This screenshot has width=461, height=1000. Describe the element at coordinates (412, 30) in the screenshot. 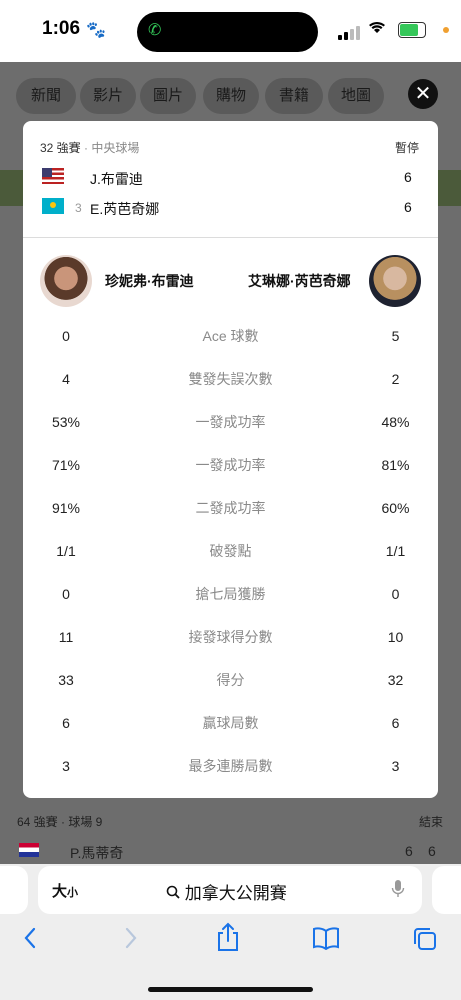

I see `battery-icon` at that location.